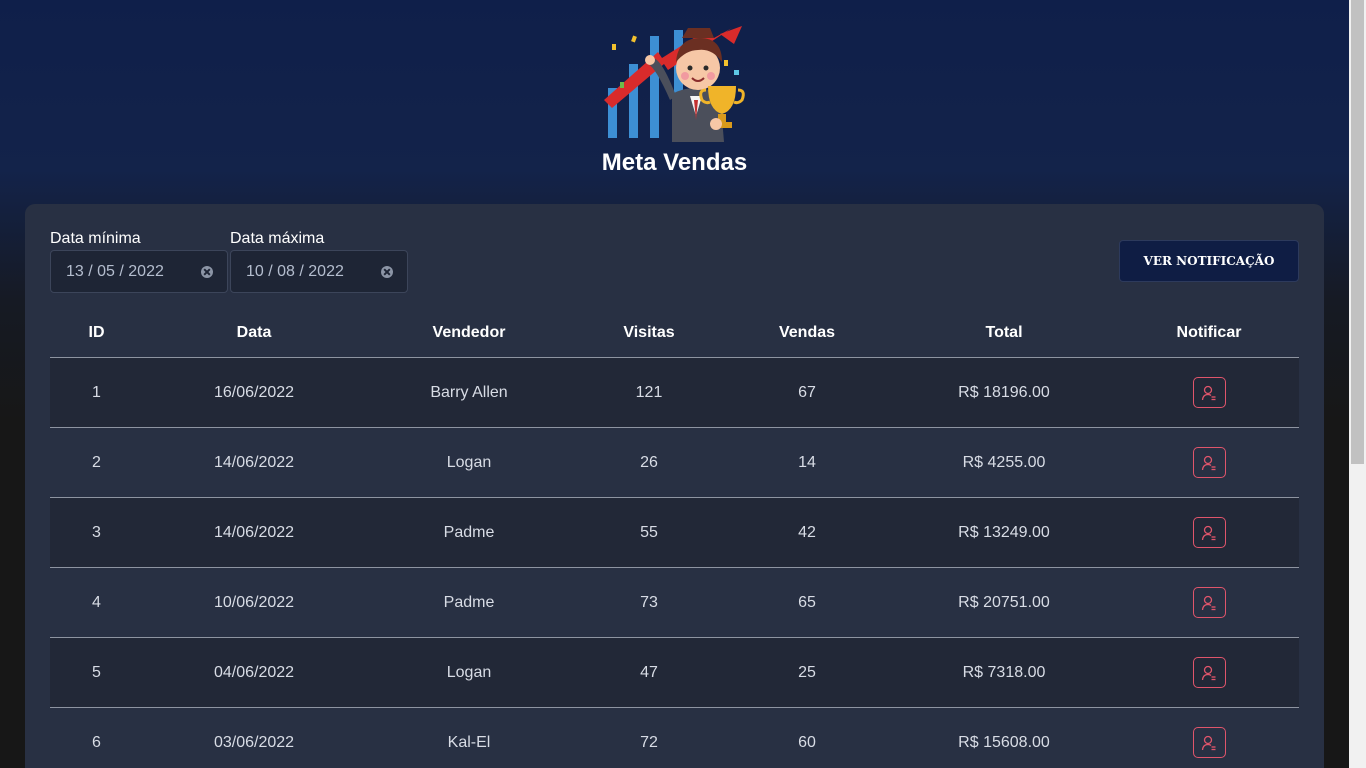 This screenshot has width=1366, height=768. Describe the element at coordinates (649, 333) in the screenshot. I see `column-header: Visitas` at that location.